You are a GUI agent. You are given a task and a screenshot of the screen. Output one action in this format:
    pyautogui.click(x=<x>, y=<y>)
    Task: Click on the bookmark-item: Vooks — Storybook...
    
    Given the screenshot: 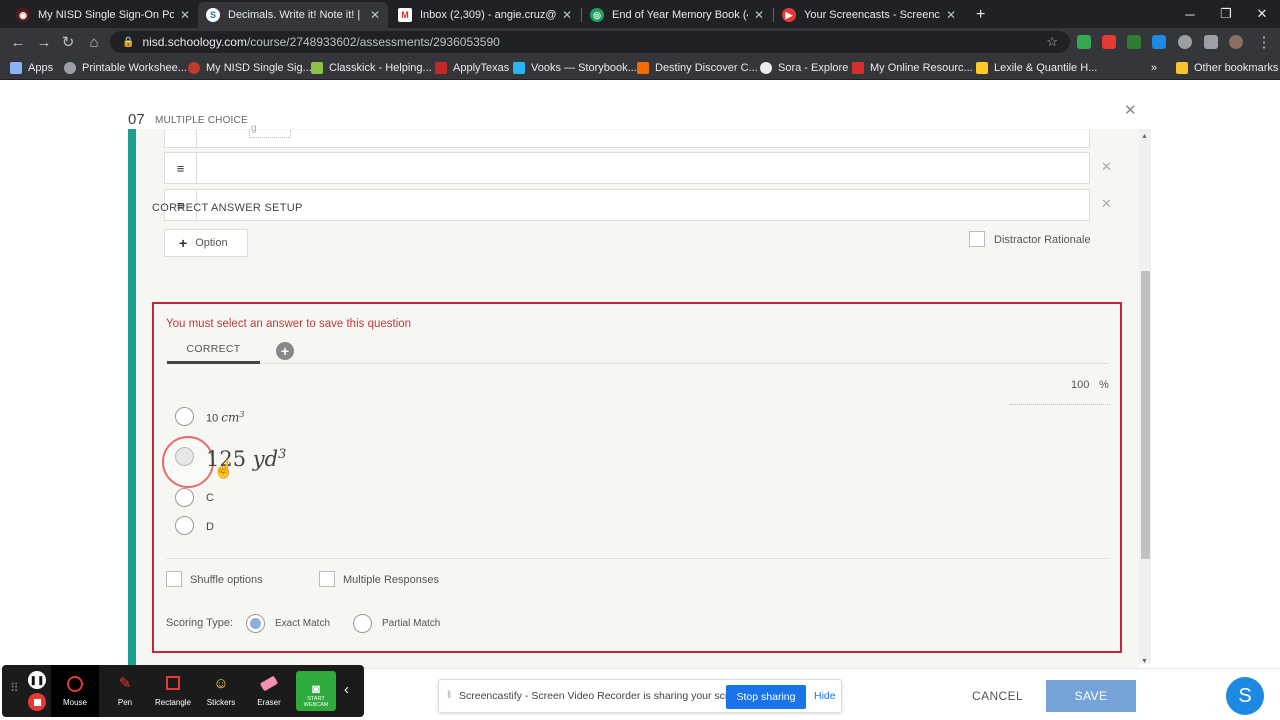 What is the action you would take?
    pyautogui.click(x=575, y=68)
    